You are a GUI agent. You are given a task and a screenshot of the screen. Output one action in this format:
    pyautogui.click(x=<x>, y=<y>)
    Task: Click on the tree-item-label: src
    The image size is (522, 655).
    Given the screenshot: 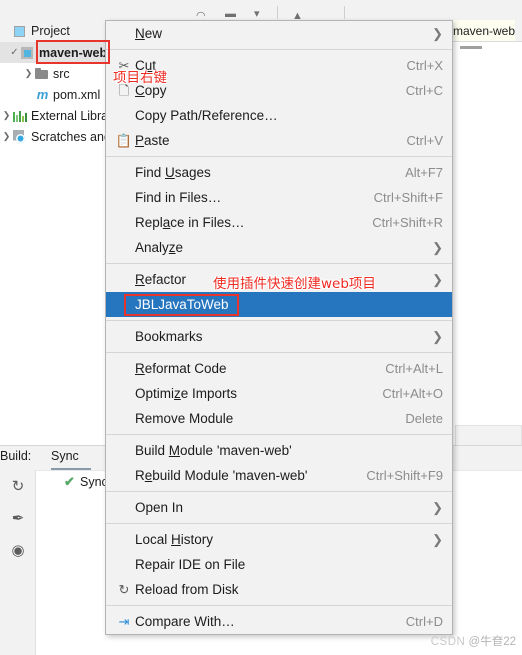 What is the action you would take?
    pyautogui.click(x=61, y=73)
    